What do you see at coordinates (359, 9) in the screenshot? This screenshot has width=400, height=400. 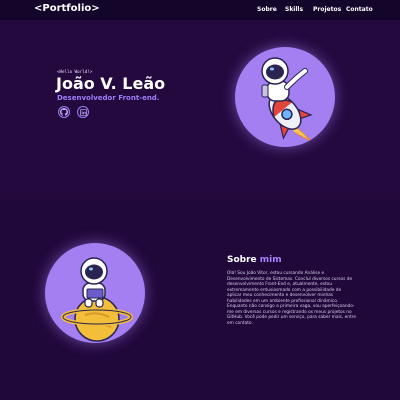 I see `nav-link-contato: Contato` at bounding box center [359, 9].